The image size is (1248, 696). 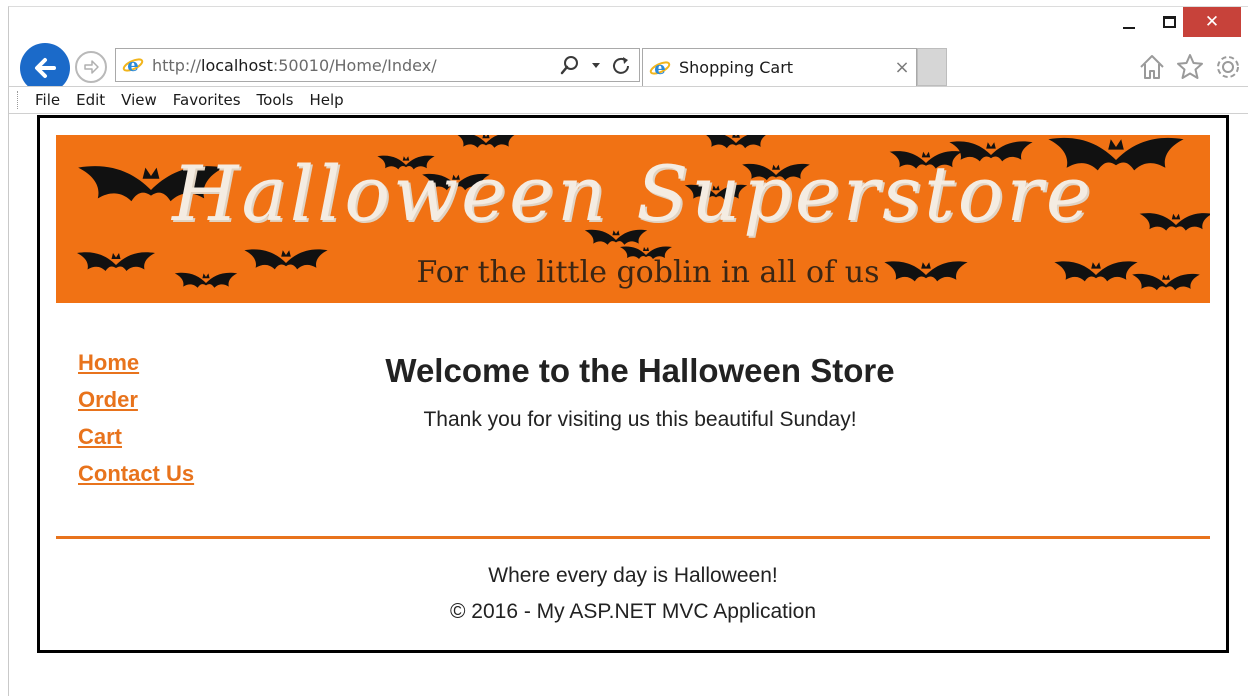 What do you see at coordinates (136, 437) in the screenshot?
I see `nav-link-cart: Cart` at bounding box center [136, 437].